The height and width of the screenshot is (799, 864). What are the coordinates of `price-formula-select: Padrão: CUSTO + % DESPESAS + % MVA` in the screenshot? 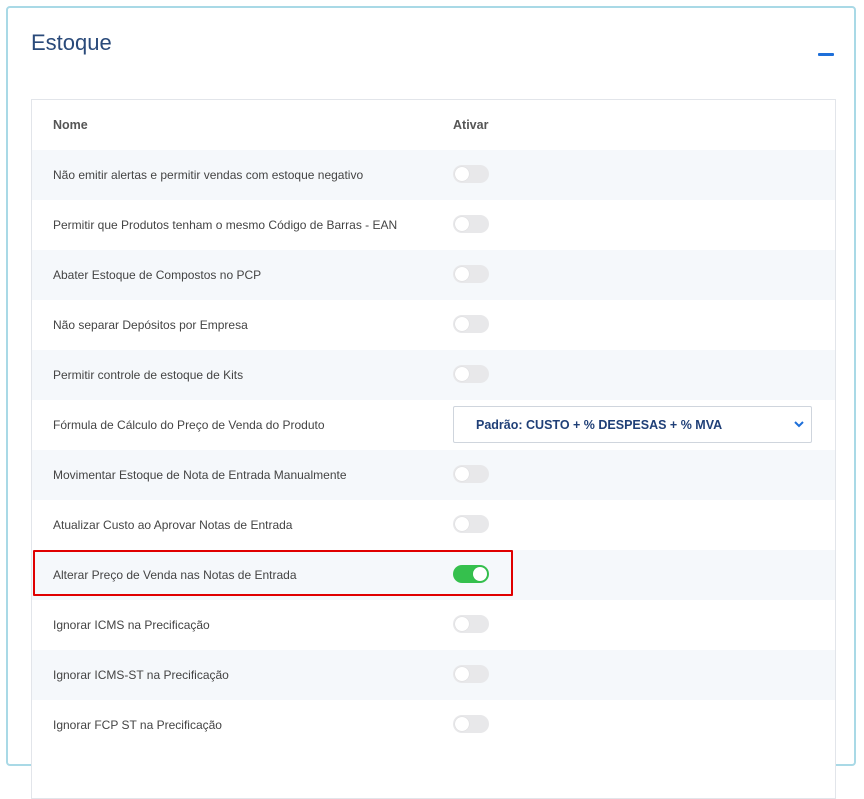 It's located at (632, 424).